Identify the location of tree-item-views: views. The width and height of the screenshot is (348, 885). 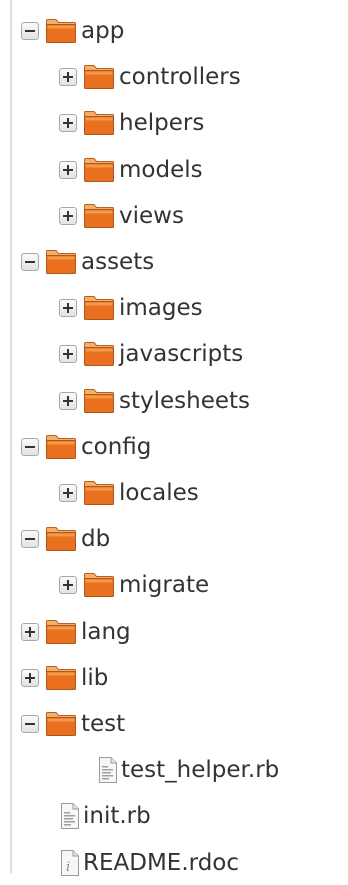
(170, 216).